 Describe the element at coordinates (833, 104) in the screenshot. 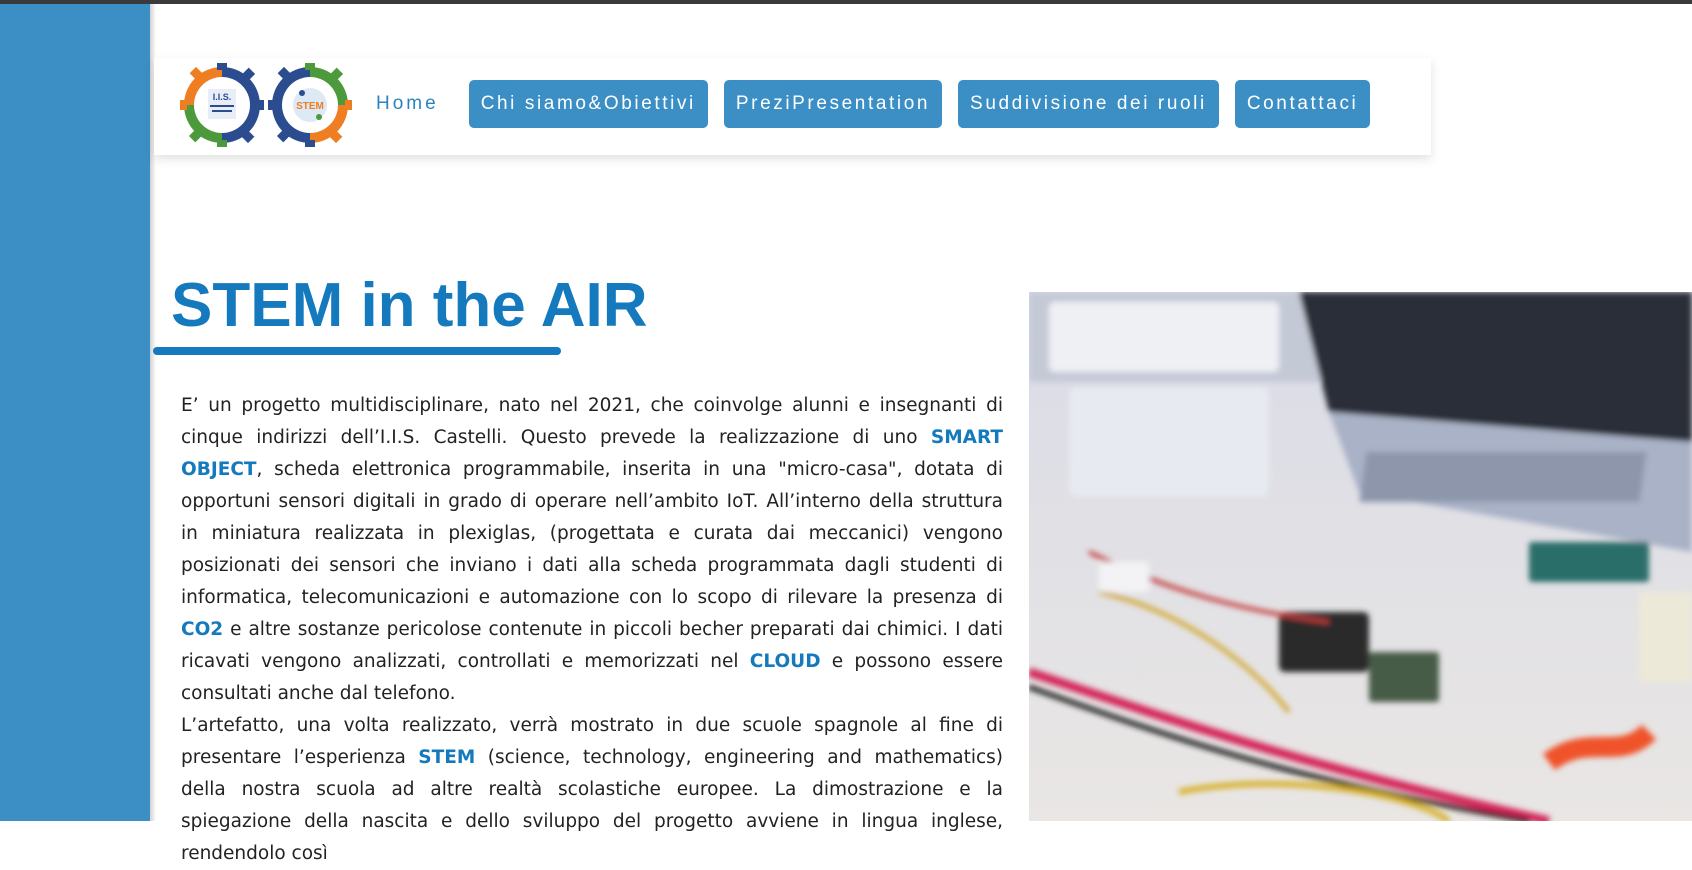

I see `nav-prezi-presentation-button: PreziPresentation` at that location.